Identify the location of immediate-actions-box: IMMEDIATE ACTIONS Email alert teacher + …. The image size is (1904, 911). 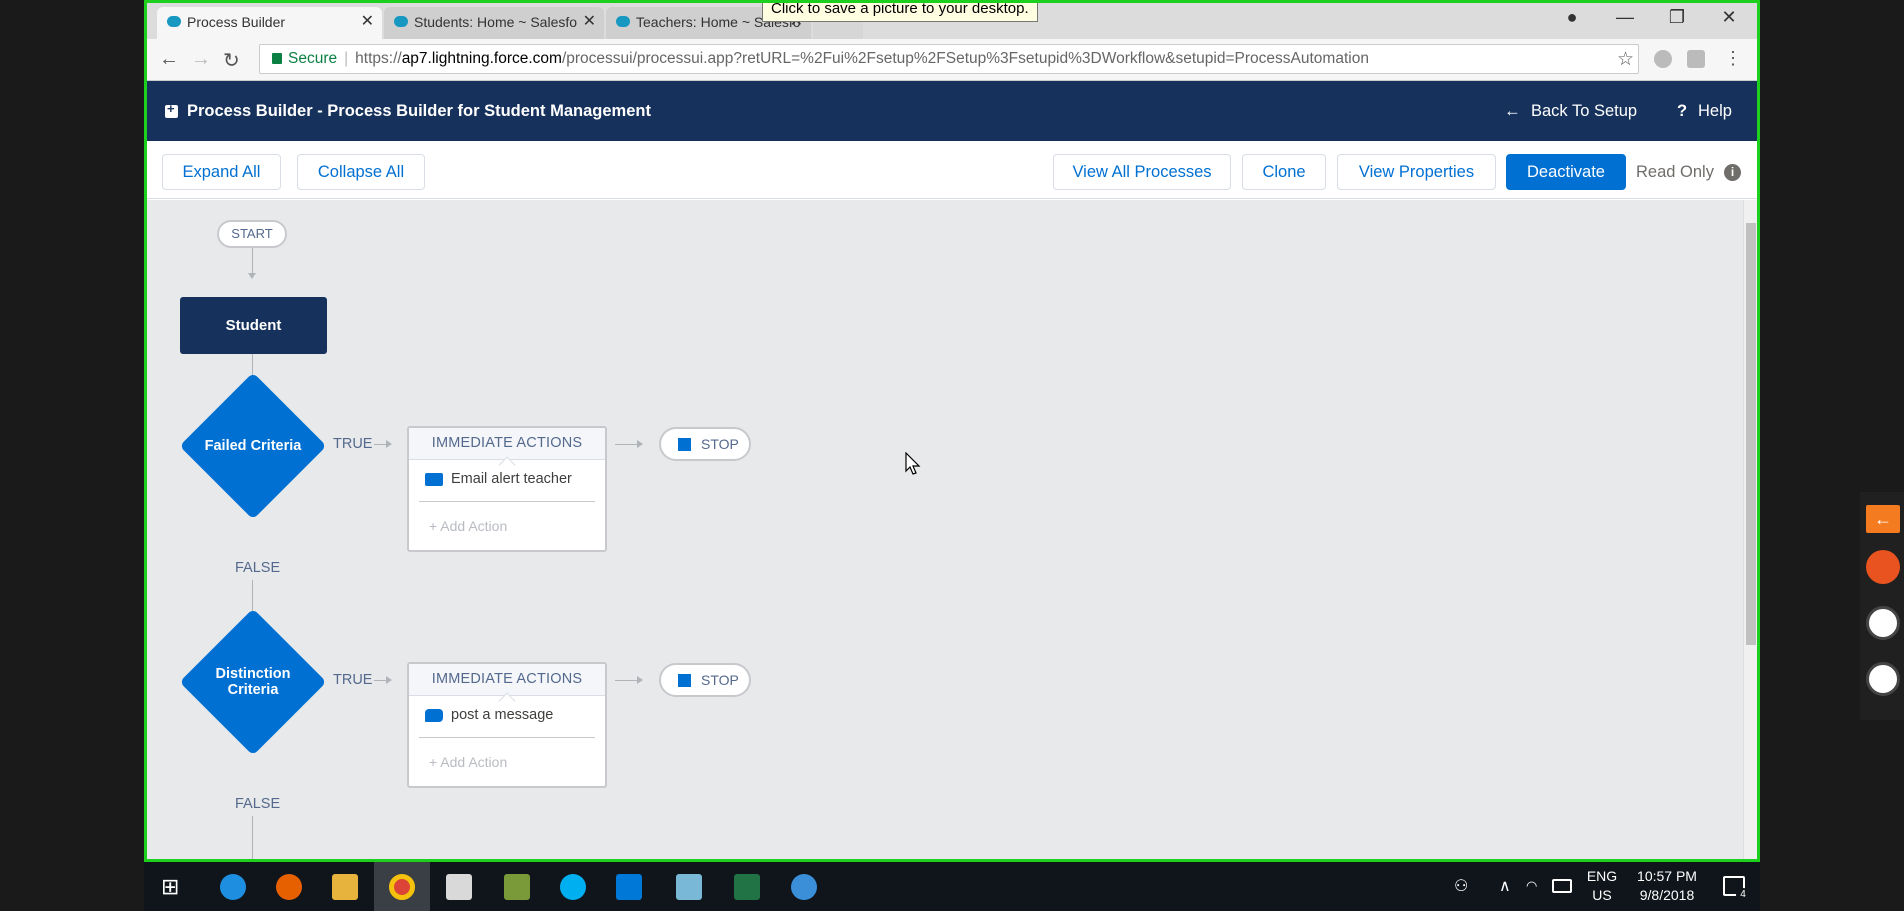
(507, 489).